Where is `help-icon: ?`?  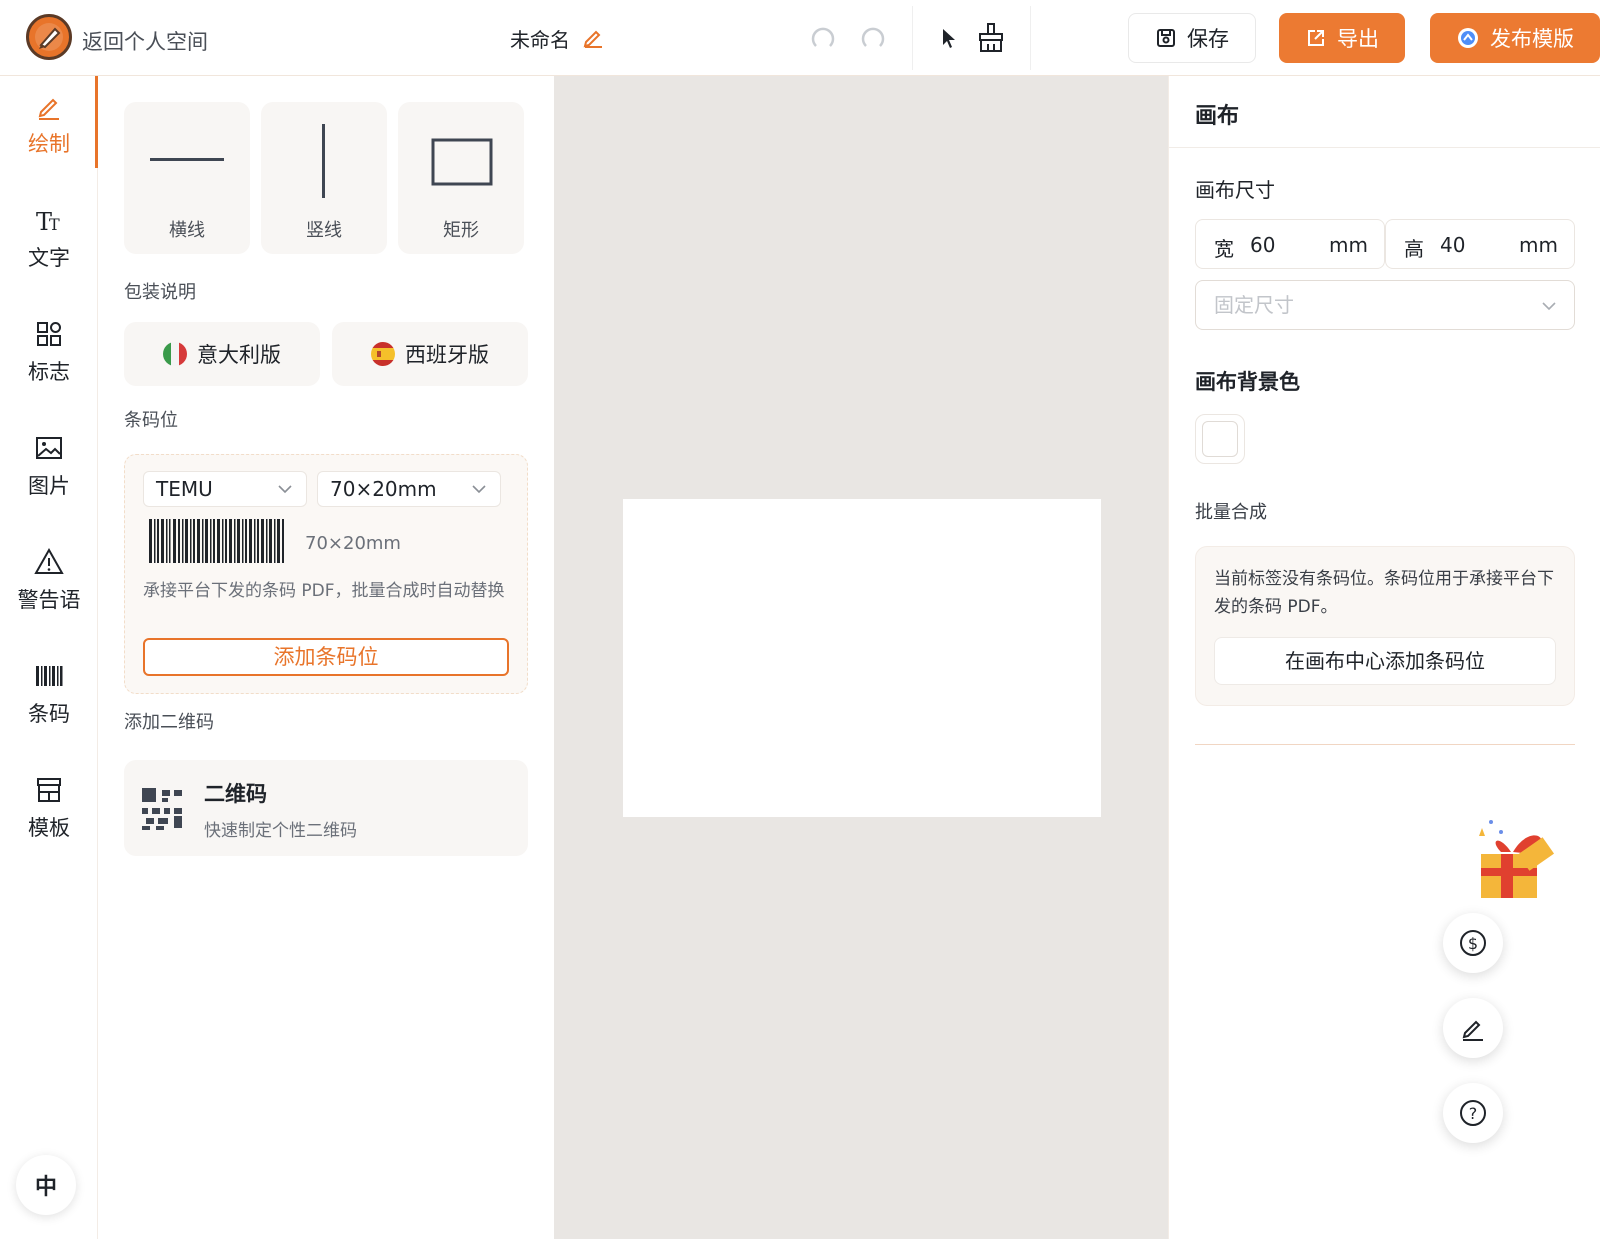
help-icon: ? is located at coordinates (1473, 1113).